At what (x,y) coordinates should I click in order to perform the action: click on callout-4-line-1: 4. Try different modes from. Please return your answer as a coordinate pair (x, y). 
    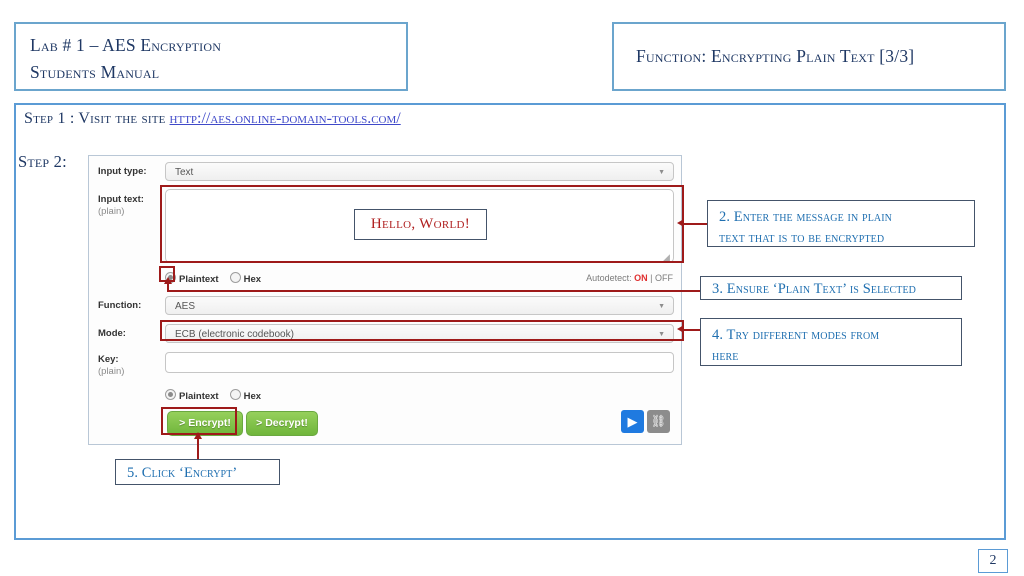
    Looking at the image, I should click on (796, 335).